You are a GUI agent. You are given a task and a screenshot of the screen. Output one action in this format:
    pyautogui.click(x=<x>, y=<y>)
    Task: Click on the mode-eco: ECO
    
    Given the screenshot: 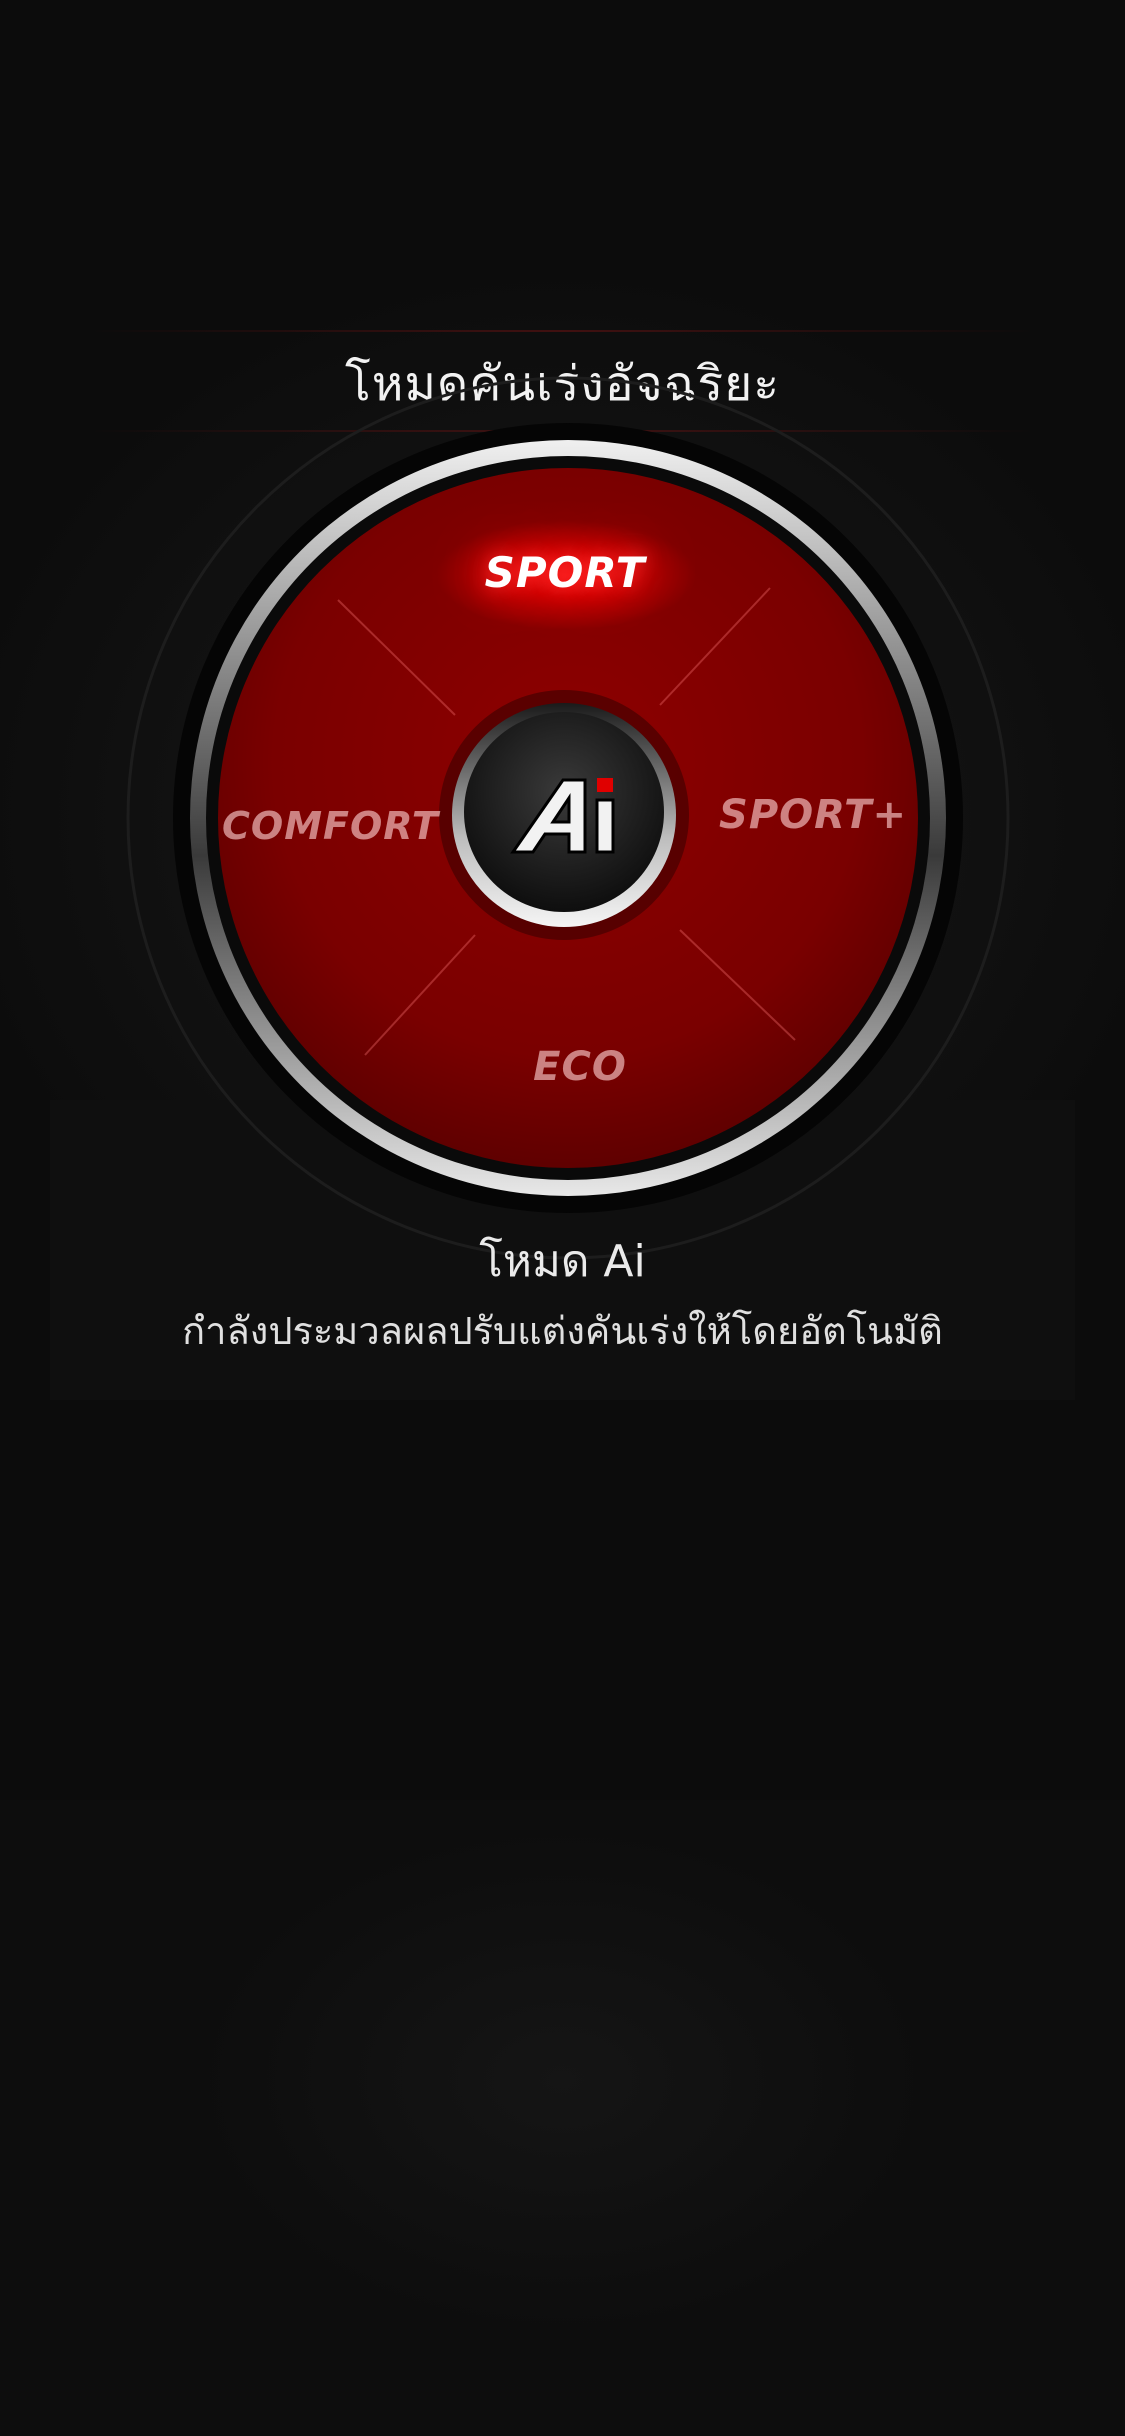 What is the action you would take?
    pyautogui.click(x=580, y=1067)
    